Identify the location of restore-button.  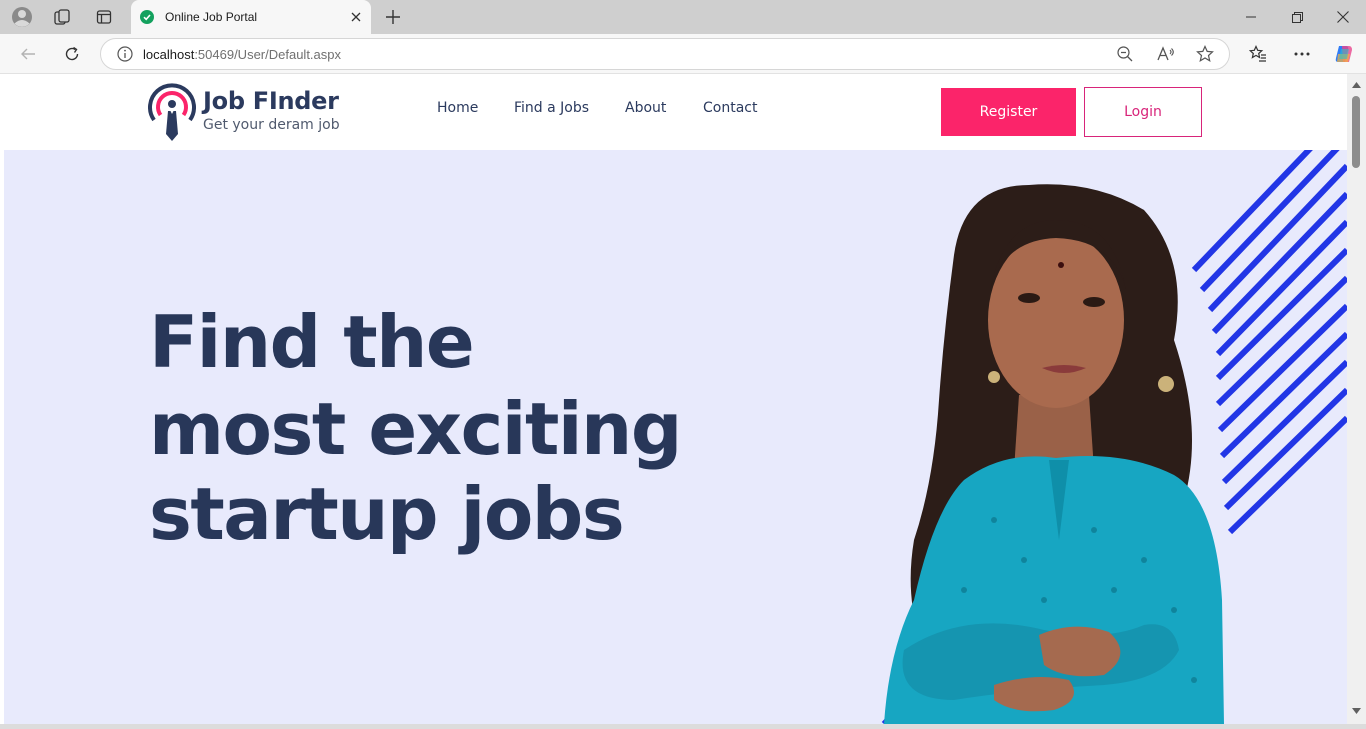
(1297, 17).